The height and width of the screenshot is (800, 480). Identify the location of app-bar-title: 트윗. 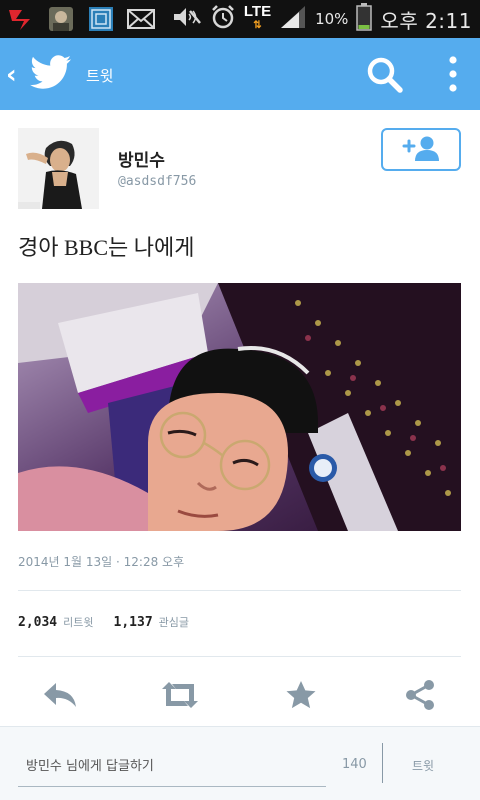
(100, 76).